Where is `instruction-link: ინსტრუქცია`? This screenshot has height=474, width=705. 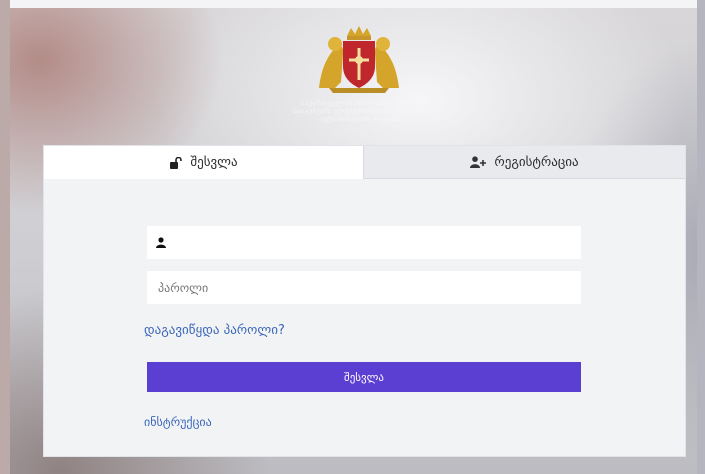
instruction-link: ინსტრუქცია is located at coordinates (178, 422).